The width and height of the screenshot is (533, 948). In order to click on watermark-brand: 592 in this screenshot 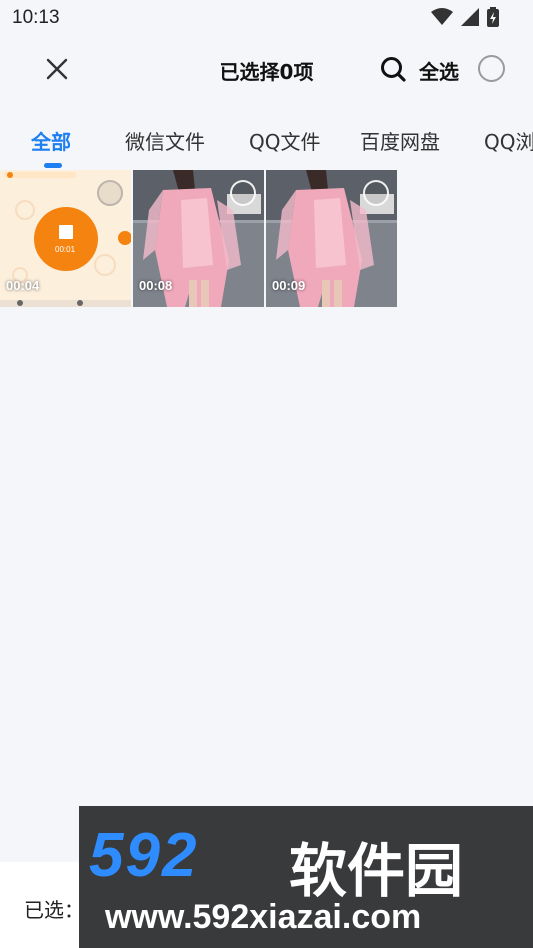, I will do `click(144, 855)`.